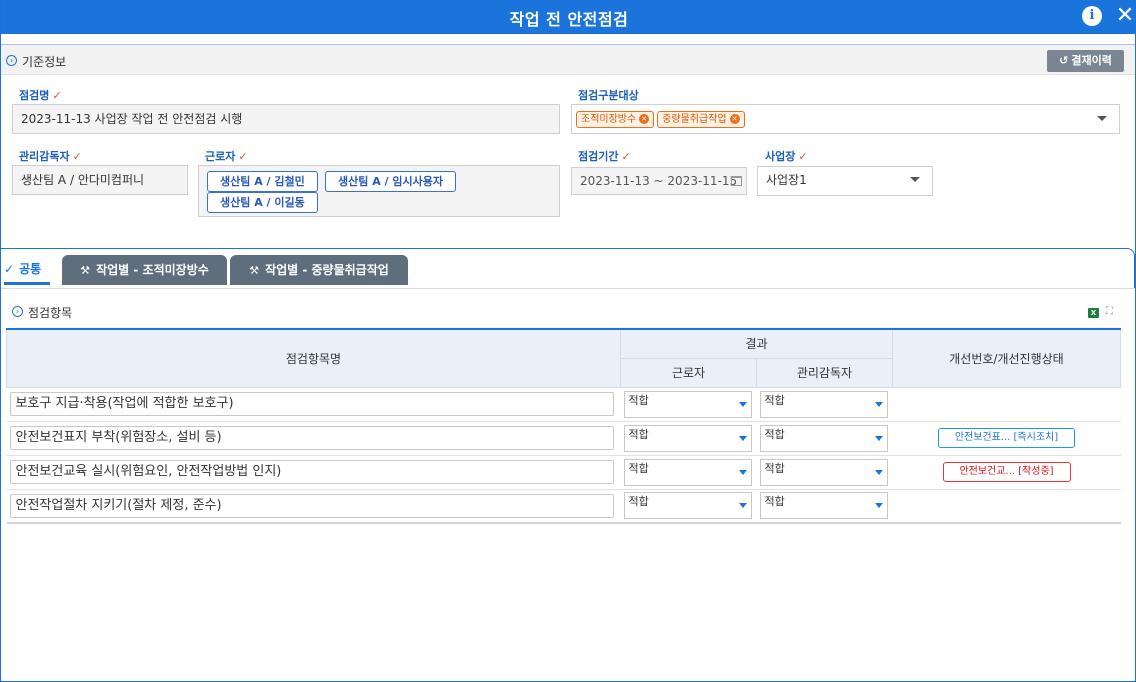 This screenshot has height=682, width=1136. Describe the element at coordinates (1093, 313) in the screenshot. I see `excel-export-icon: X` at that location.